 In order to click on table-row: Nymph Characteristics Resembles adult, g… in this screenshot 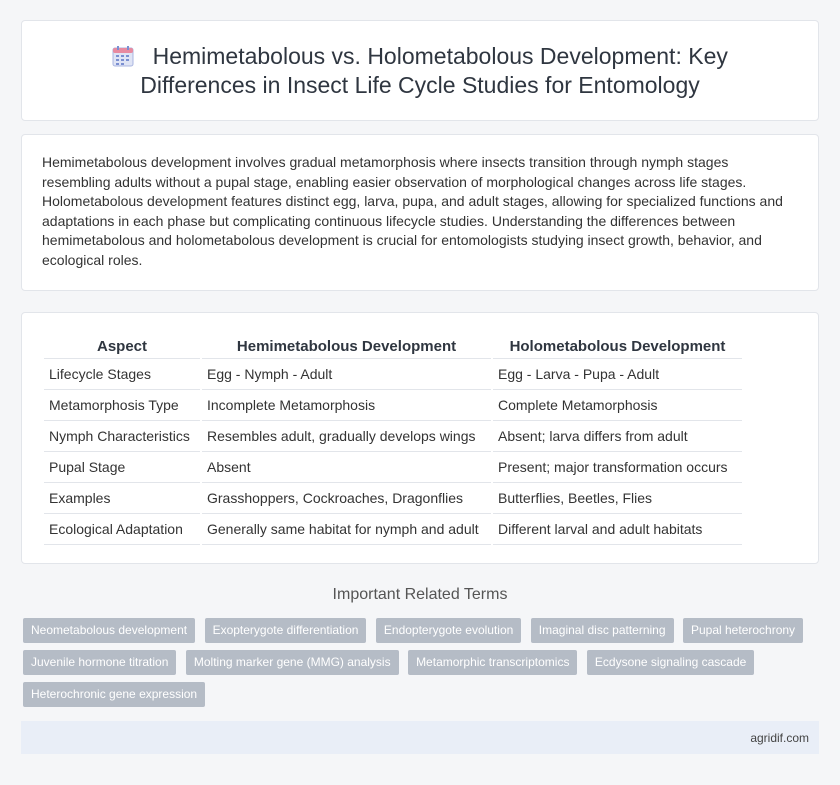, I will do `click(393, 436)`.